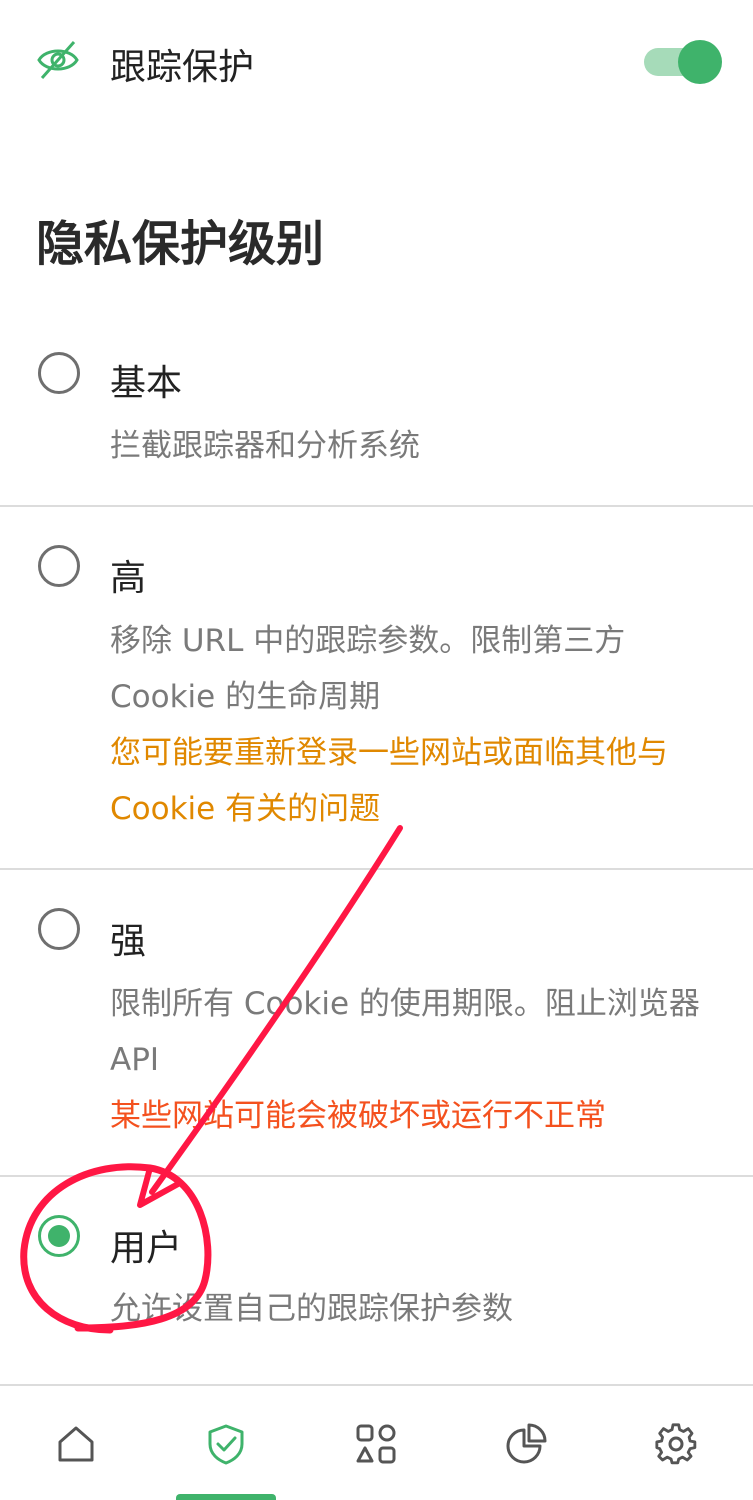 This screenshot has width=753, height=1500. What do you see at coordinates (182, 67) in the screenshot?
I see `tracking-protection-label: 跟踪保护` at bounding box center [182, 67].